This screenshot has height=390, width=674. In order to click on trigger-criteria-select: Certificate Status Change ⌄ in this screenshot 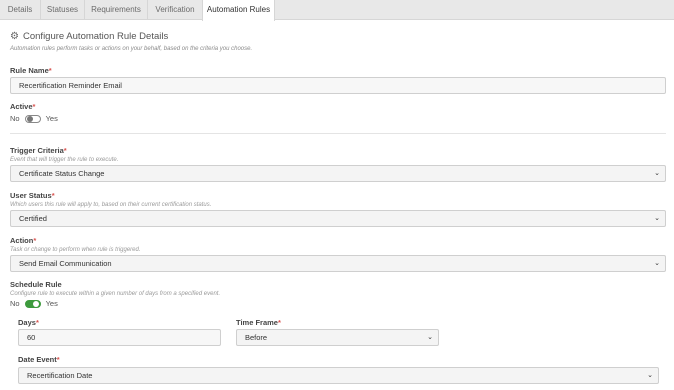, I will do `click(338, 173)`.